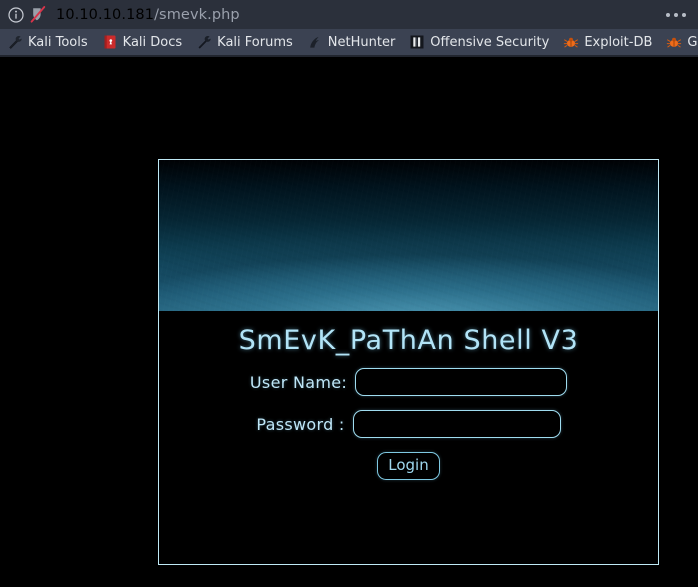 This screenshot has height=587, width=698. Describe the element at coordinates (16, 15) in the screenshot. I see `info-circle-icon` at that location.